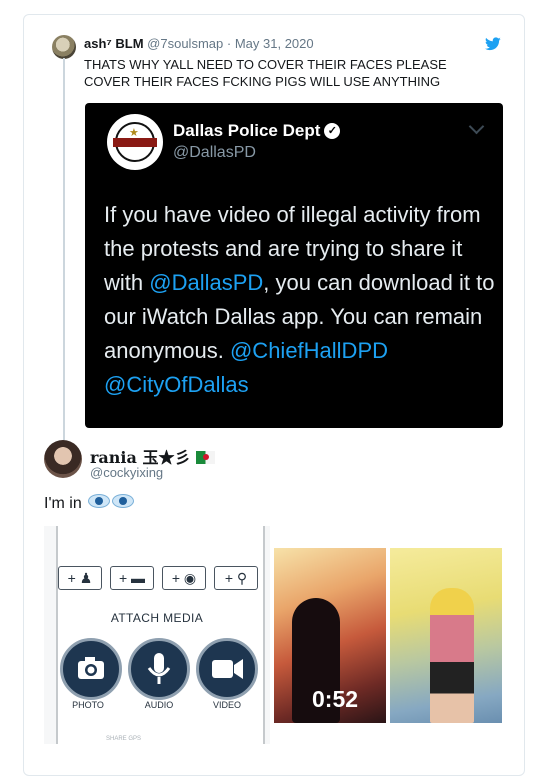  I want to click on concert-photo-thumbnail, so click(446, 635).